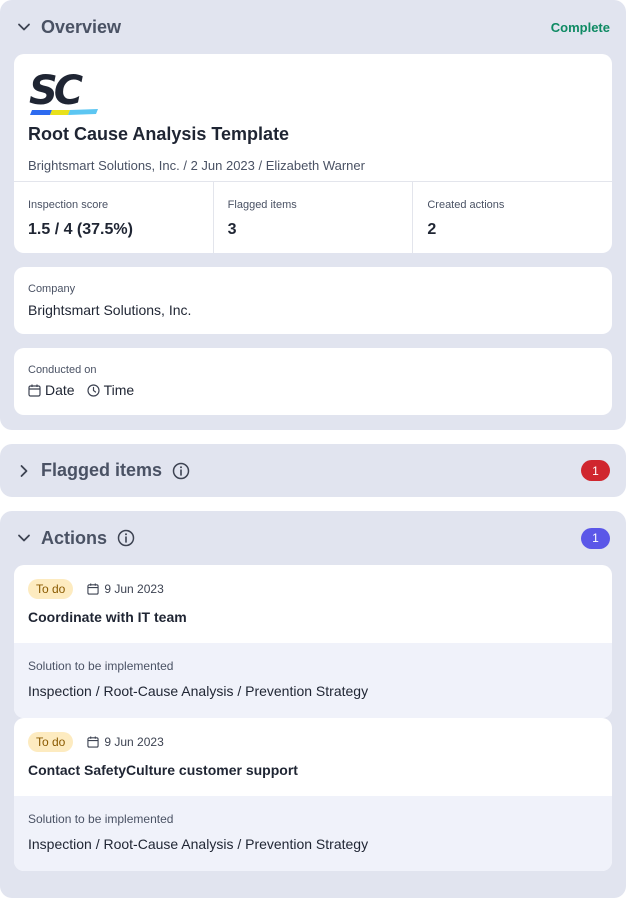 The image size is (626, 900). What do you see at coordinates (81, 26) in the screenshot?
I see `overview-title: Overview` at bounding box center [81, 26].